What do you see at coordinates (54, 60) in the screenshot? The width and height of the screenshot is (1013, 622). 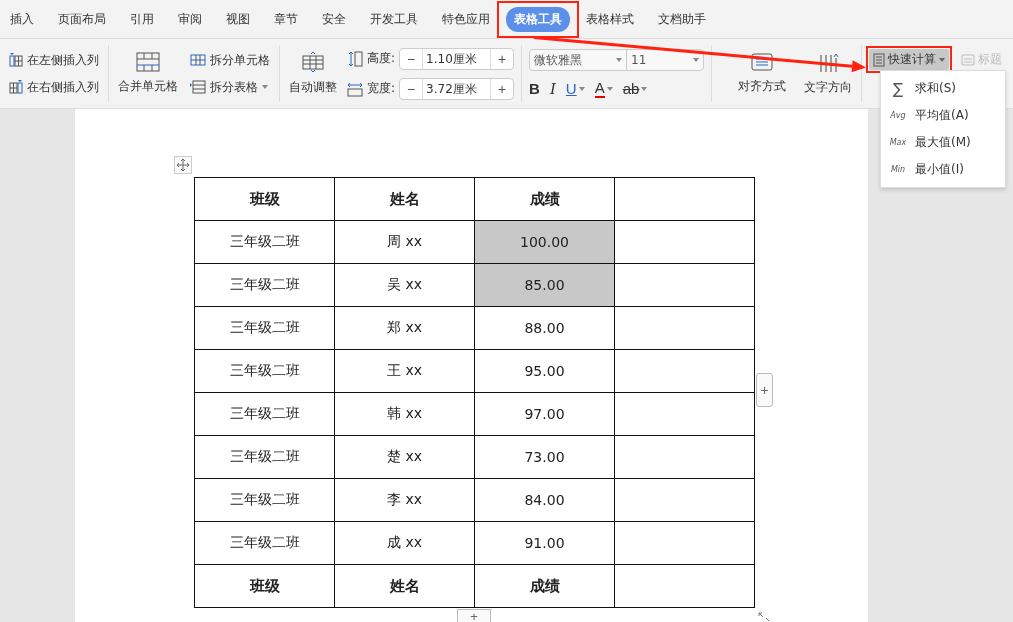 I see `insert-column-left-button: 在左侧插入列` at bounding box center [54, 60].